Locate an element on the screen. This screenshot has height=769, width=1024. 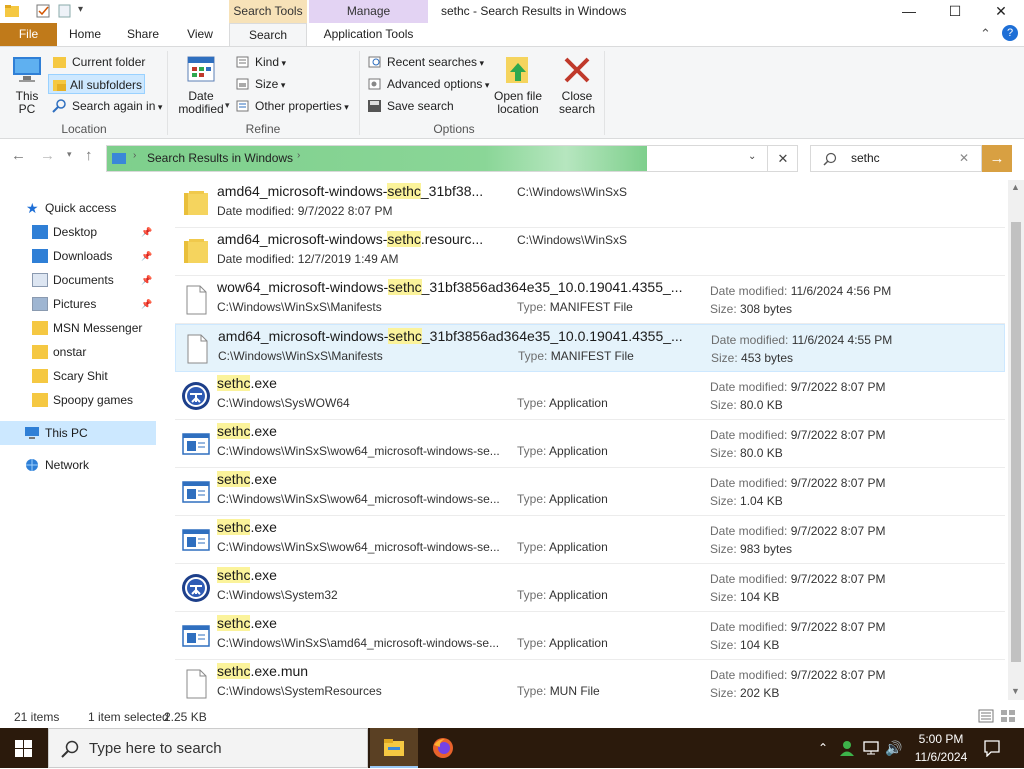
open-file-location-button: Open file location is located at coordinates (518, 84).